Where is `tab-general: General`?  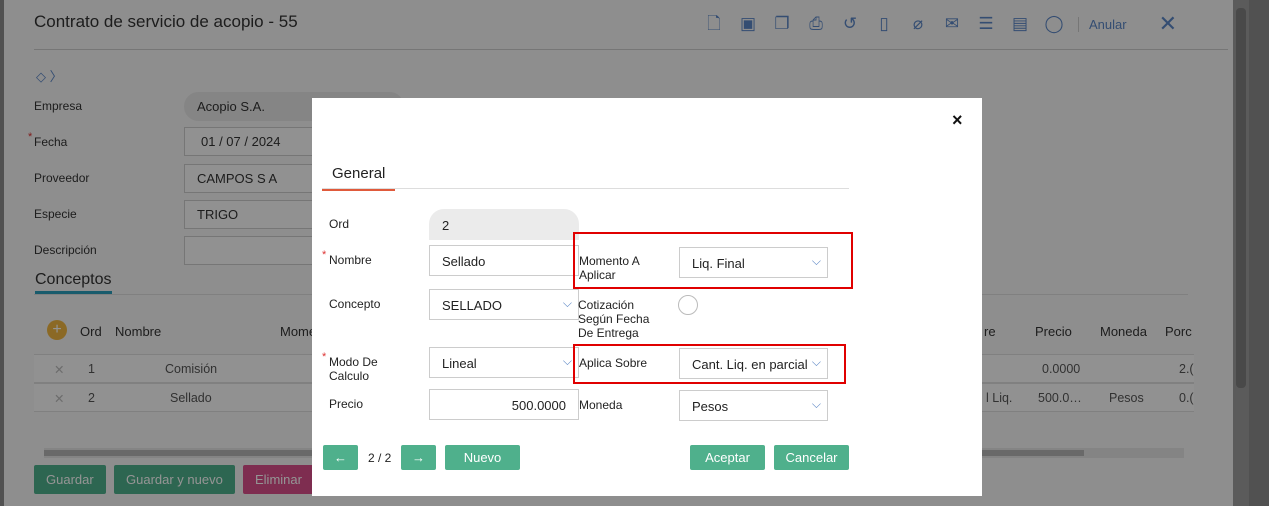
tab-general: General is located at coordinates (359, 177).